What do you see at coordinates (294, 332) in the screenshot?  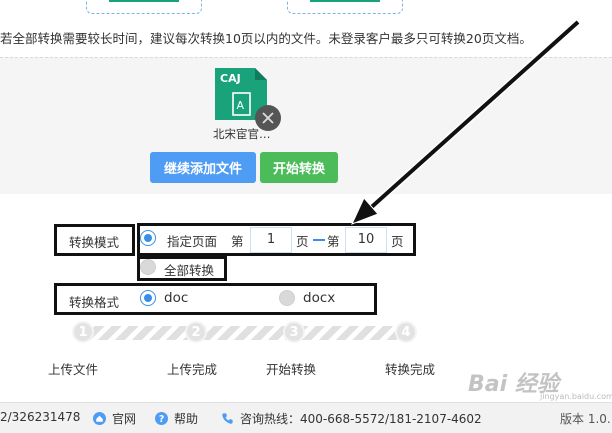 I see `step-3-dot: 3` at bounding box center [294, 332].